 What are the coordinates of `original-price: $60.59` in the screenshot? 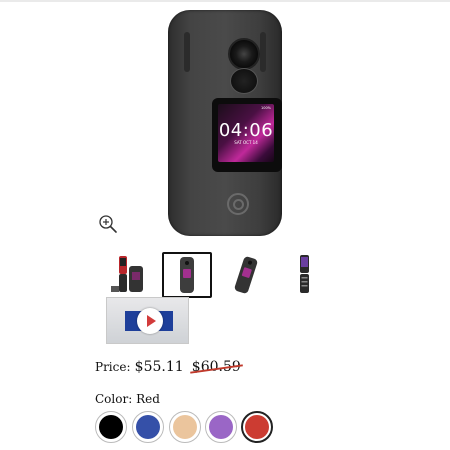 It's located at (216, 367).